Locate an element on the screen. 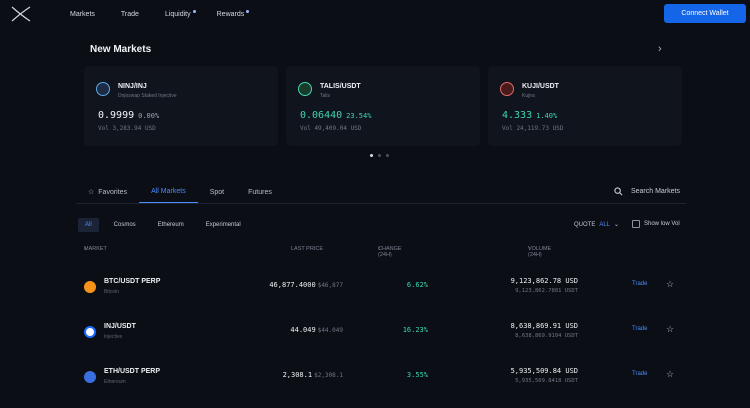  row-market: BTC/USDT PERP is located at coordinates (132, 281).